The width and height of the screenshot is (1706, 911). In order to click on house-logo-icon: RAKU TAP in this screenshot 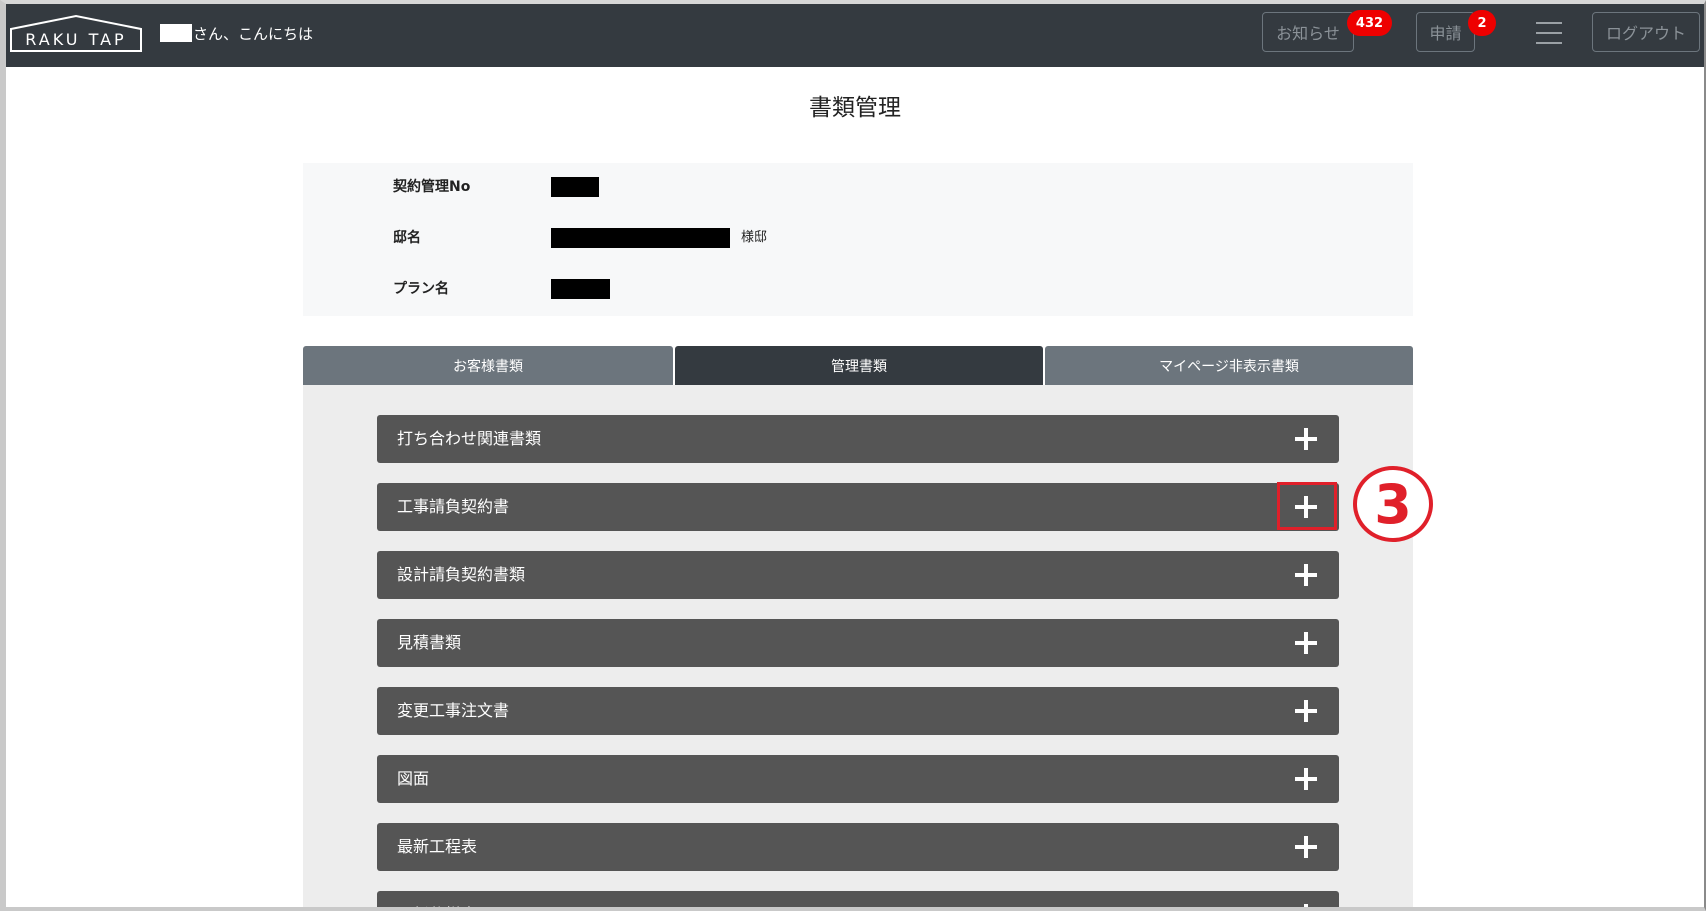, I will do `click(76, 33)`.